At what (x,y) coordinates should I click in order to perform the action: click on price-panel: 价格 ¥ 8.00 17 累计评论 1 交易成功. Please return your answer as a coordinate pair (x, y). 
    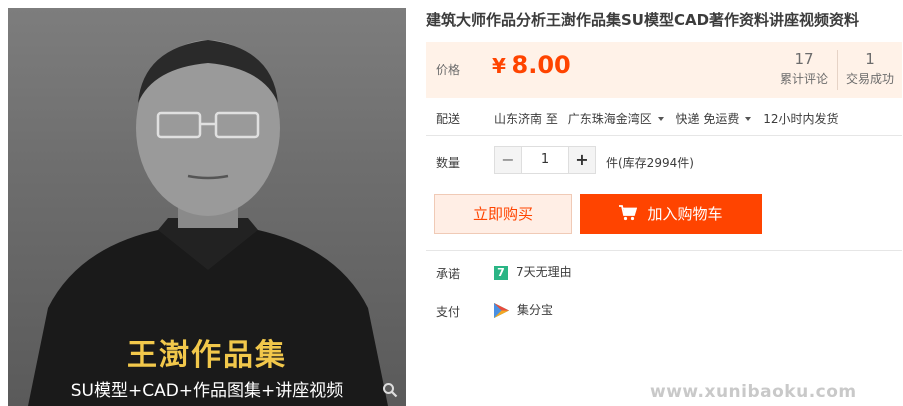
    Looking at the image, I should click on (664, 70).